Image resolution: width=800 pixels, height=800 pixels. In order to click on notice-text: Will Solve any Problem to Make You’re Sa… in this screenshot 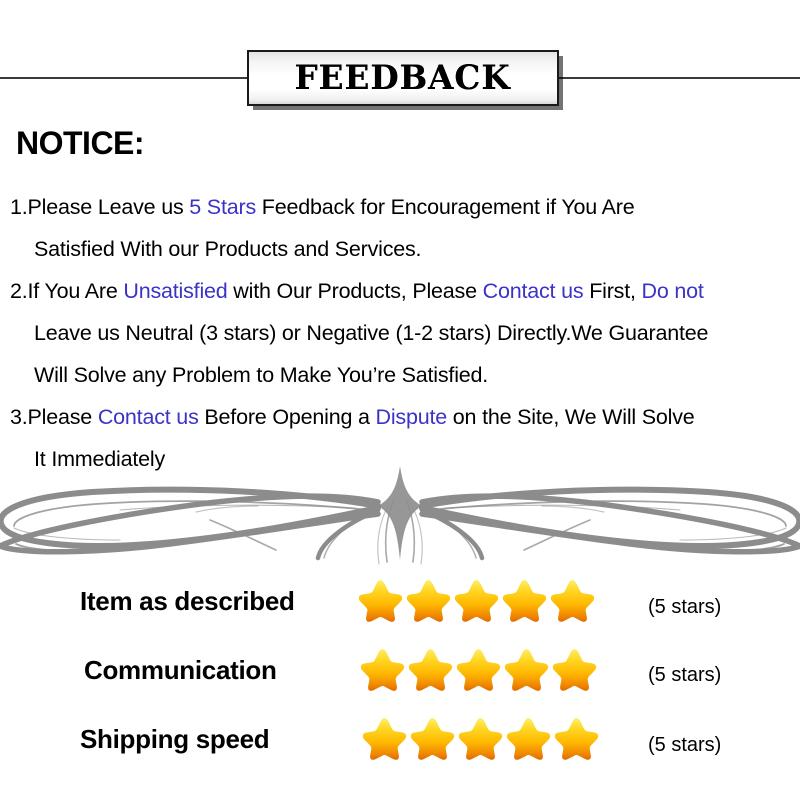, I will do `click(261, 375)`.